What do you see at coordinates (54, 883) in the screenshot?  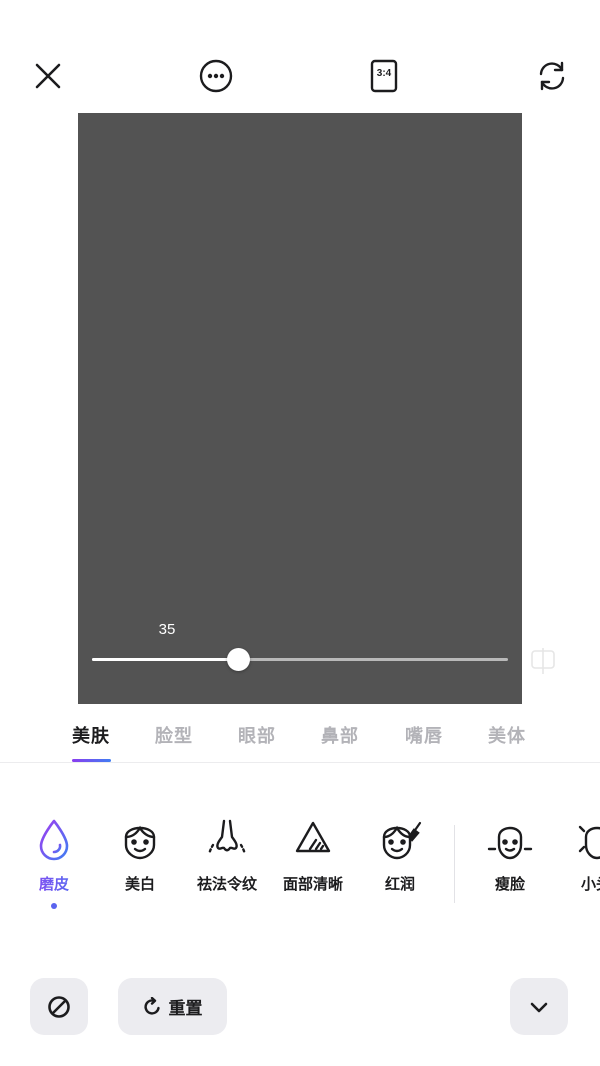 I see `tool-label: 磨皮` at bounding box center [54, 883].